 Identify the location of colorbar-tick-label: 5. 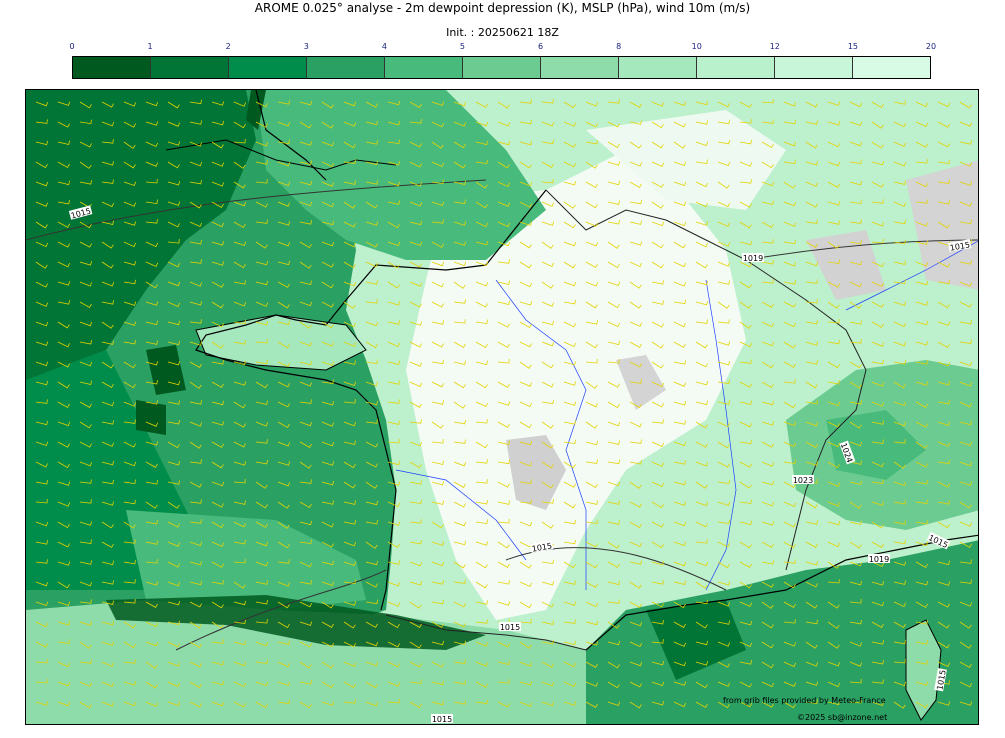
(462, 46).